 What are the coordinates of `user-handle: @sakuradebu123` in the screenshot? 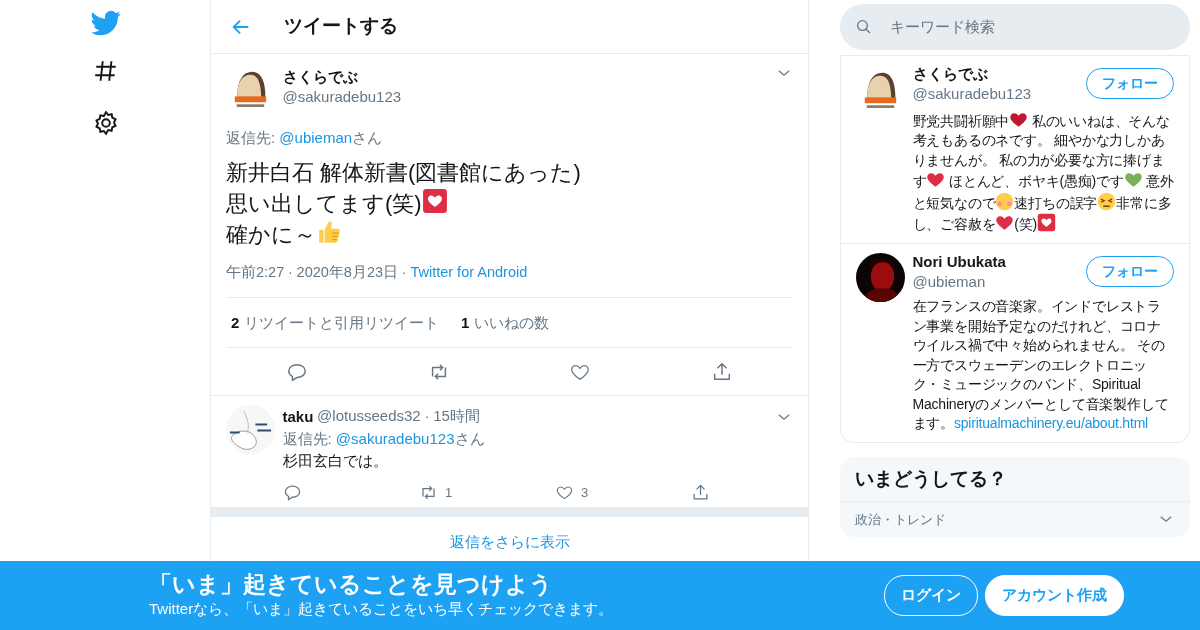 It's located at (972, 94).